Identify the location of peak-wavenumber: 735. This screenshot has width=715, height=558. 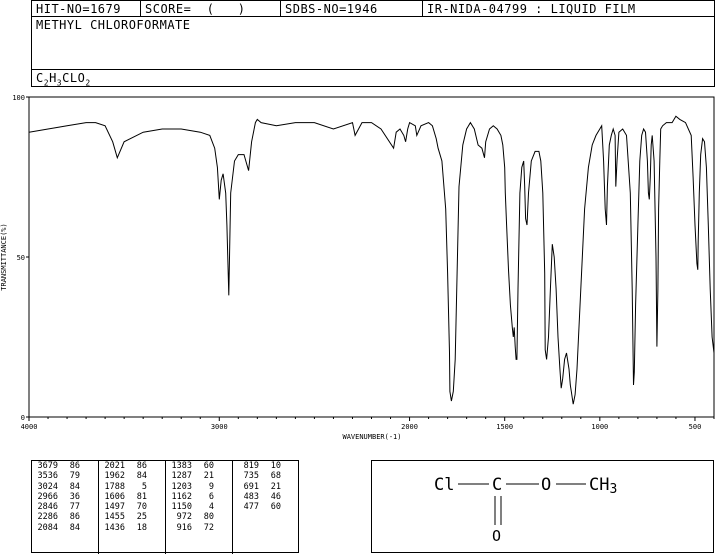
(251, 476).